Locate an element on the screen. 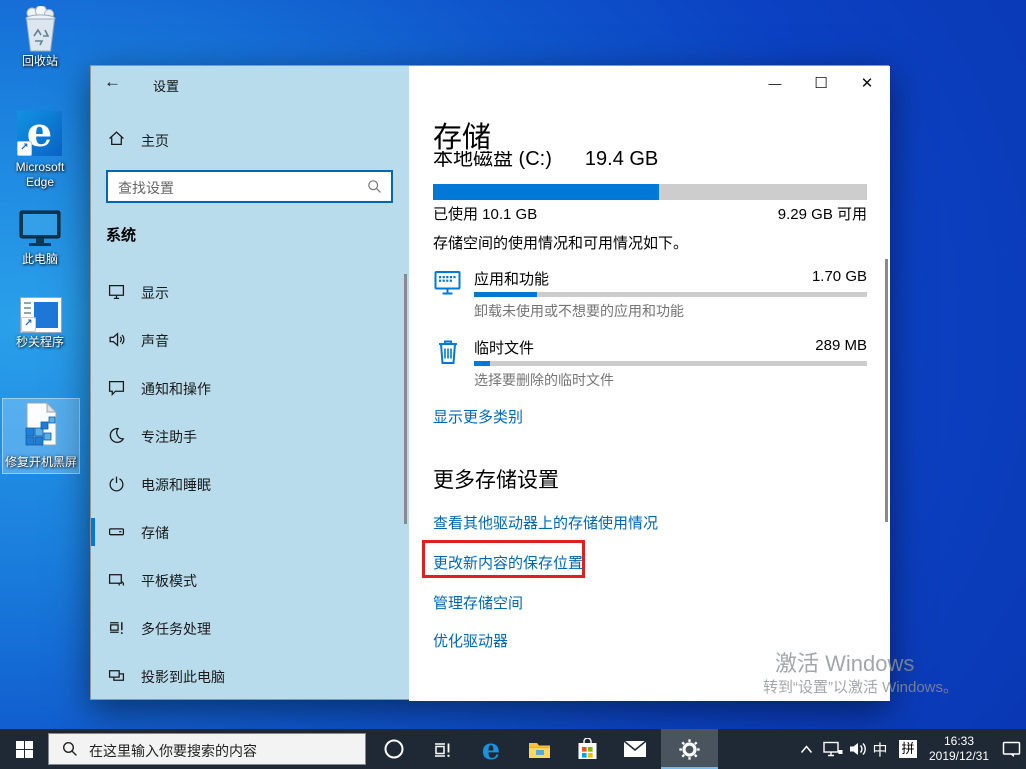 The height and width of the screenshot is (769, 1026). apps-features-icon is located at coordinates (447, 283).